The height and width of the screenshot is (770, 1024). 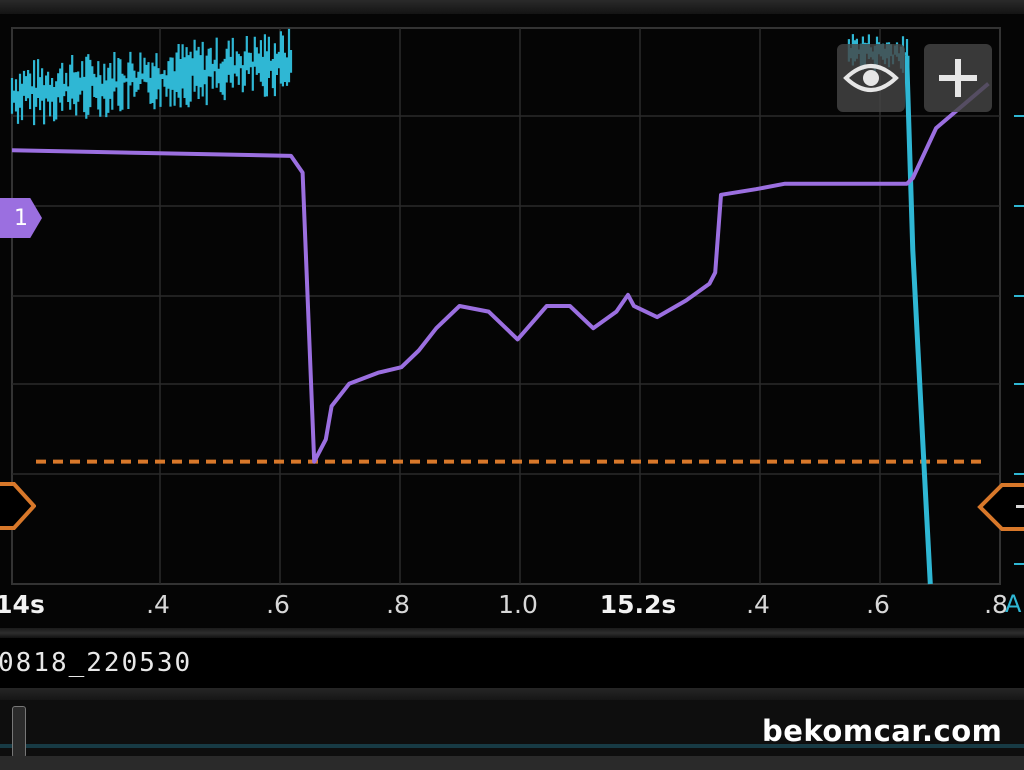 I want to click on x-tick-label: 14s, so click(x=22, y=604).